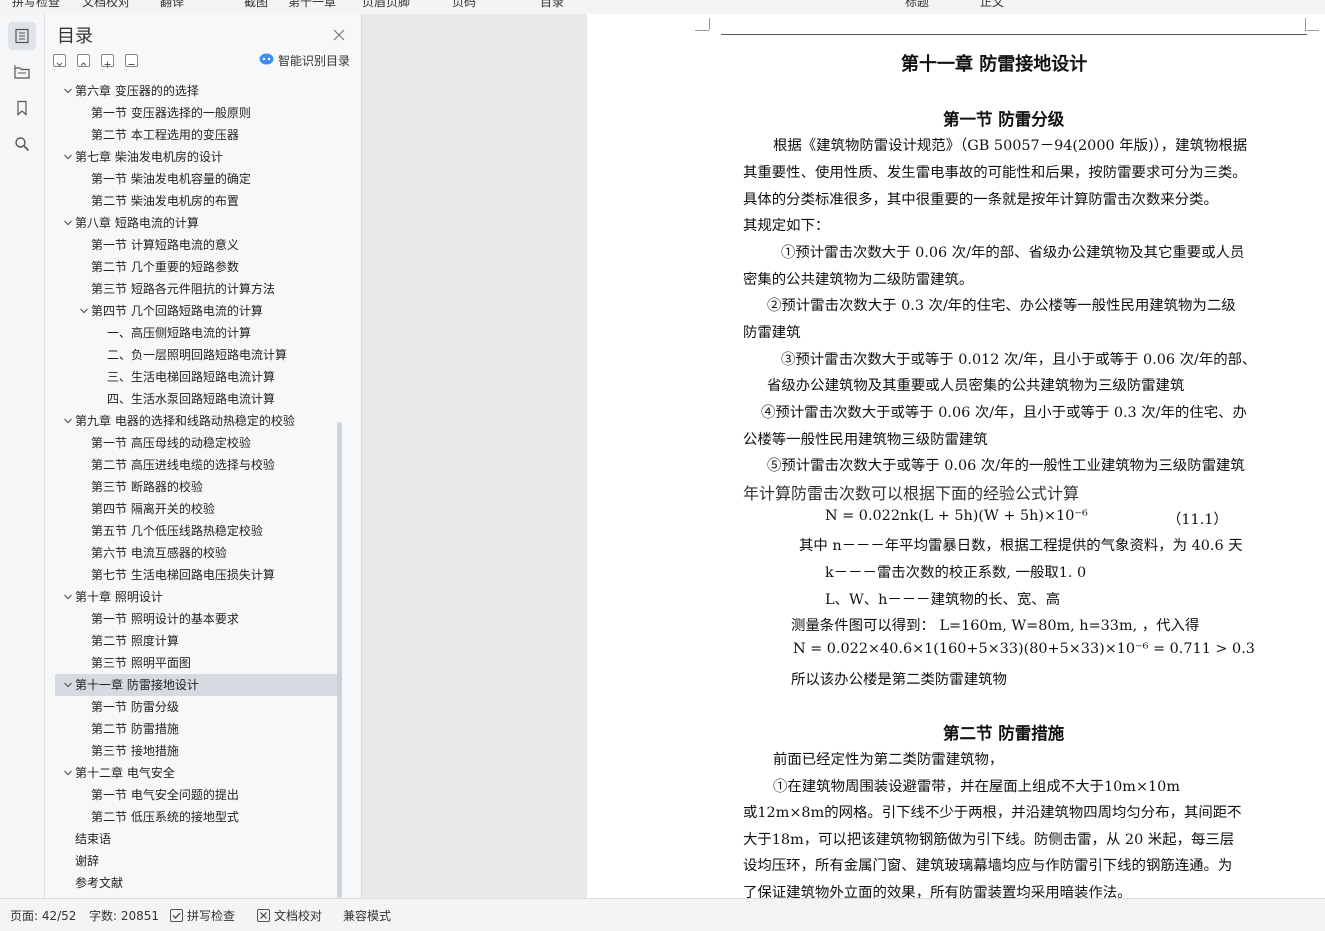 The height and width of the screenshot is (931, 1325). I want to click on toc-item: 第一节 电气安全问题的提出, so click(196, 795).